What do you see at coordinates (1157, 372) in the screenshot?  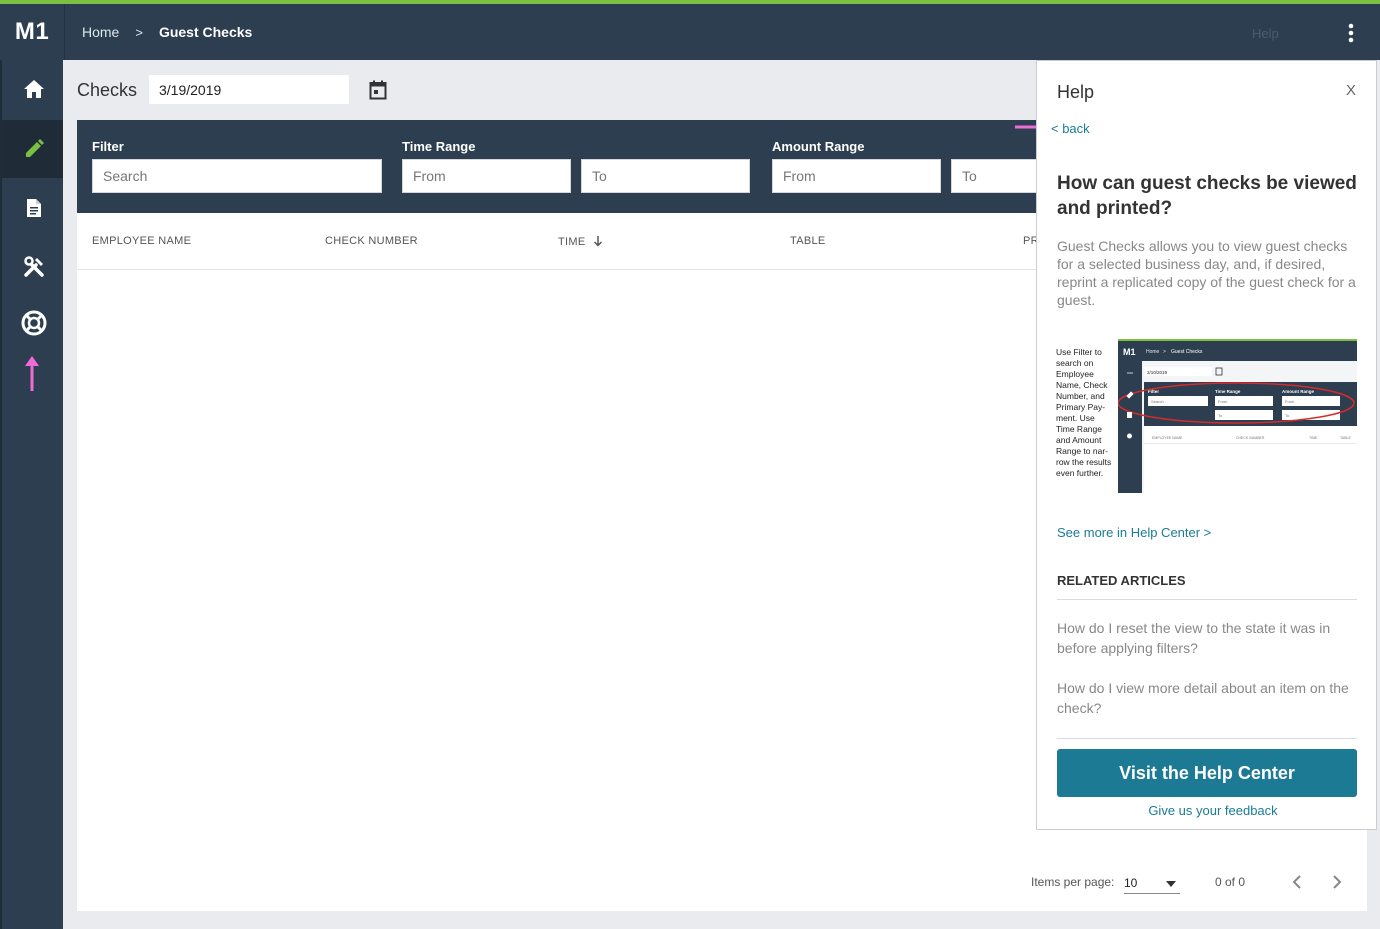 I see `thumb-date: 2/10/2019` at bounding box center [1157, 372].